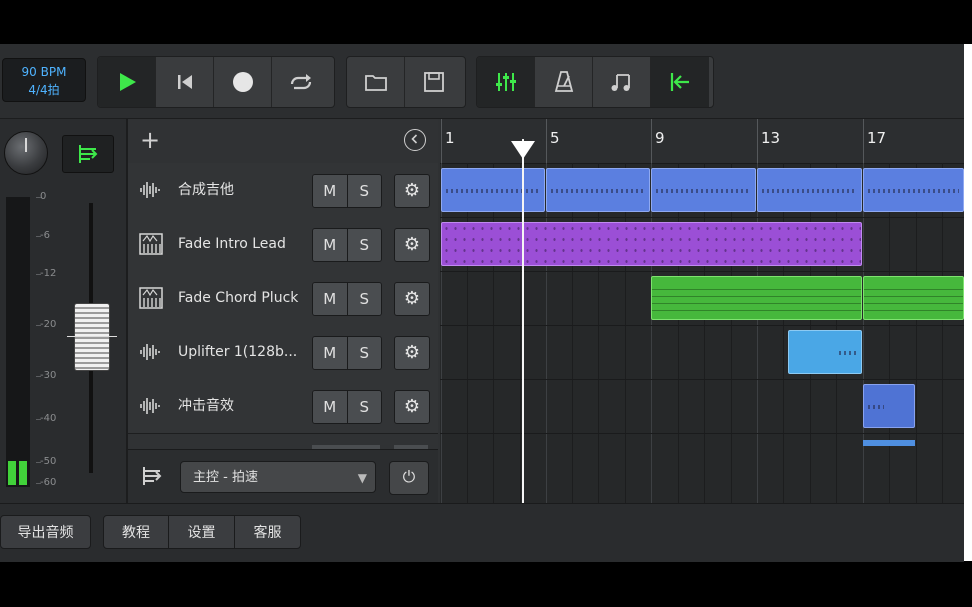 This screenshot has height=607, width=972. I want to click on tempo-display: 90 BPM 4/4拍, so click(44, 80).